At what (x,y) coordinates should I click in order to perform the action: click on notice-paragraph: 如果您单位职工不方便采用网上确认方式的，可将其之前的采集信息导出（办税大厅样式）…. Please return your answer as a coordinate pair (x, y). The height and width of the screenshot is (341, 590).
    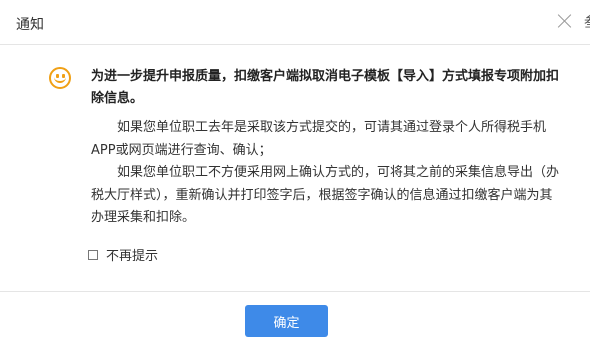
    Looking at the image, I should click on (325, 195).